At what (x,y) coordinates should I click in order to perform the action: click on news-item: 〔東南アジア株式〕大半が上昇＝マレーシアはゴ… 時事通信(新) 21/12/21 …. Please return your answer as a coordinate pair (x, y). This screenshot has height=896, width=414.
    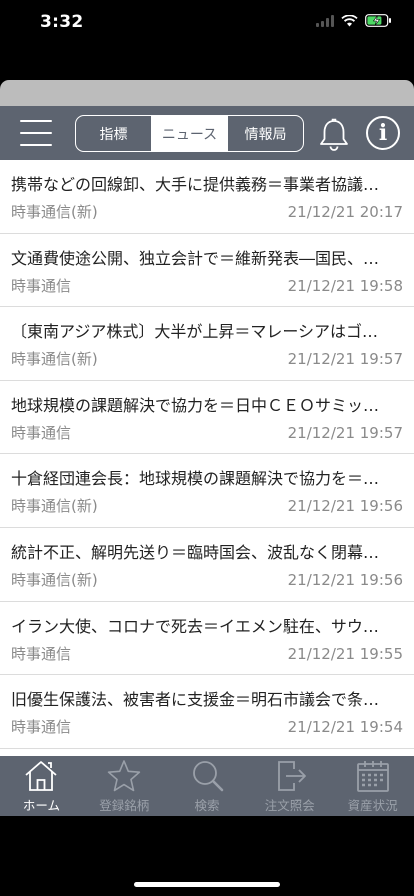
    Looking at the image, I should click on (207, 344).